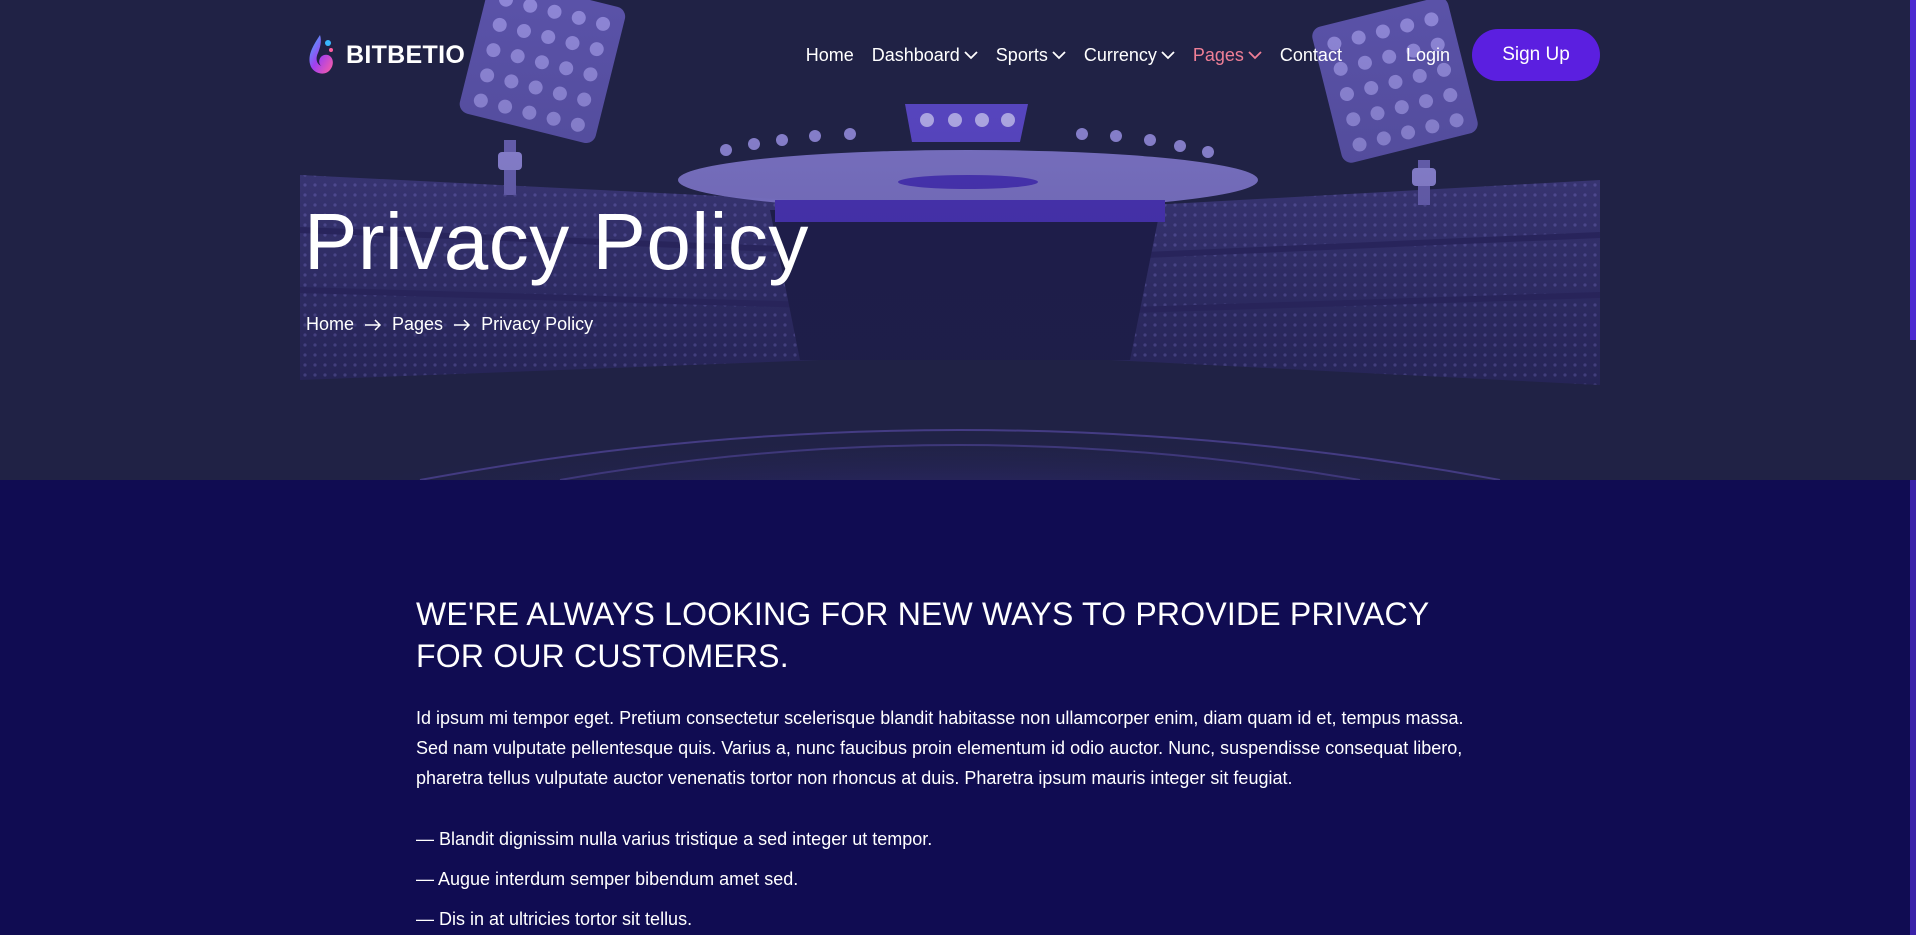  What do you see at coordinates (417, 324) in the screenshot?
I see `breadcrumb-pages: Pages` at bounding box center [417, 324].